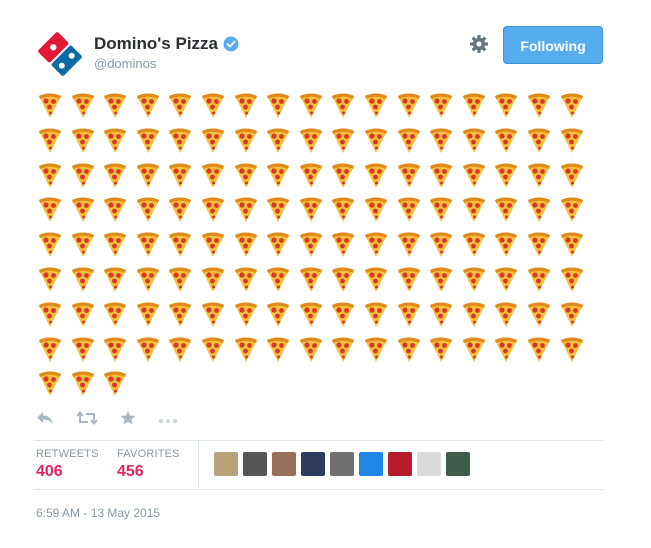  What do you see at coordinates (318, 489) in the screenshot?
I see `stats-bottom-divider` at bounding box center [318, 489].